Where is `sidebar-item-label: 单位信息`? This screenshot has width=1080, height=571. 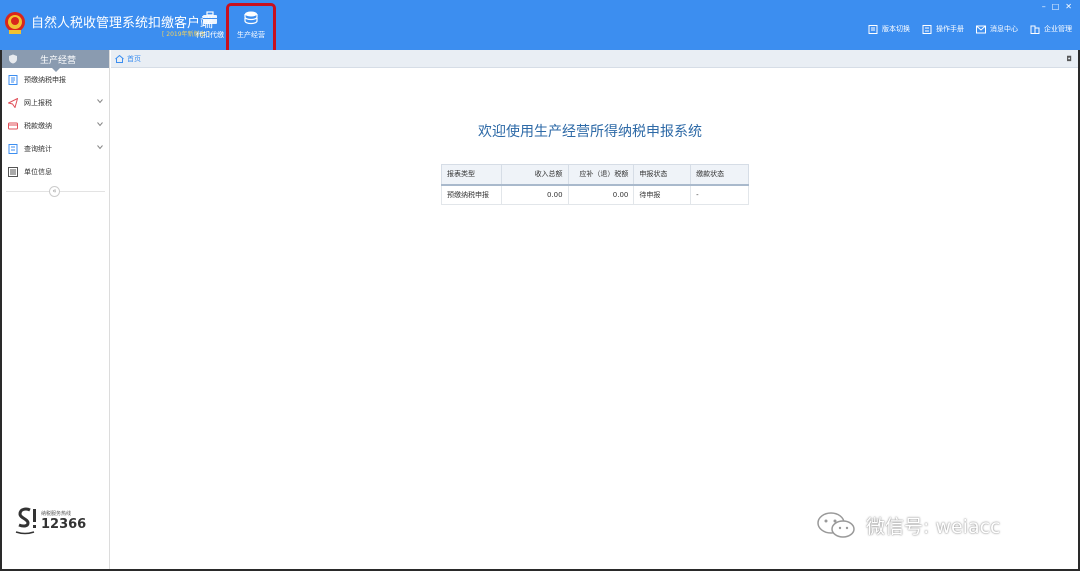
sidebar-item-label: 单位信息 is located at coordinates (38, 171).